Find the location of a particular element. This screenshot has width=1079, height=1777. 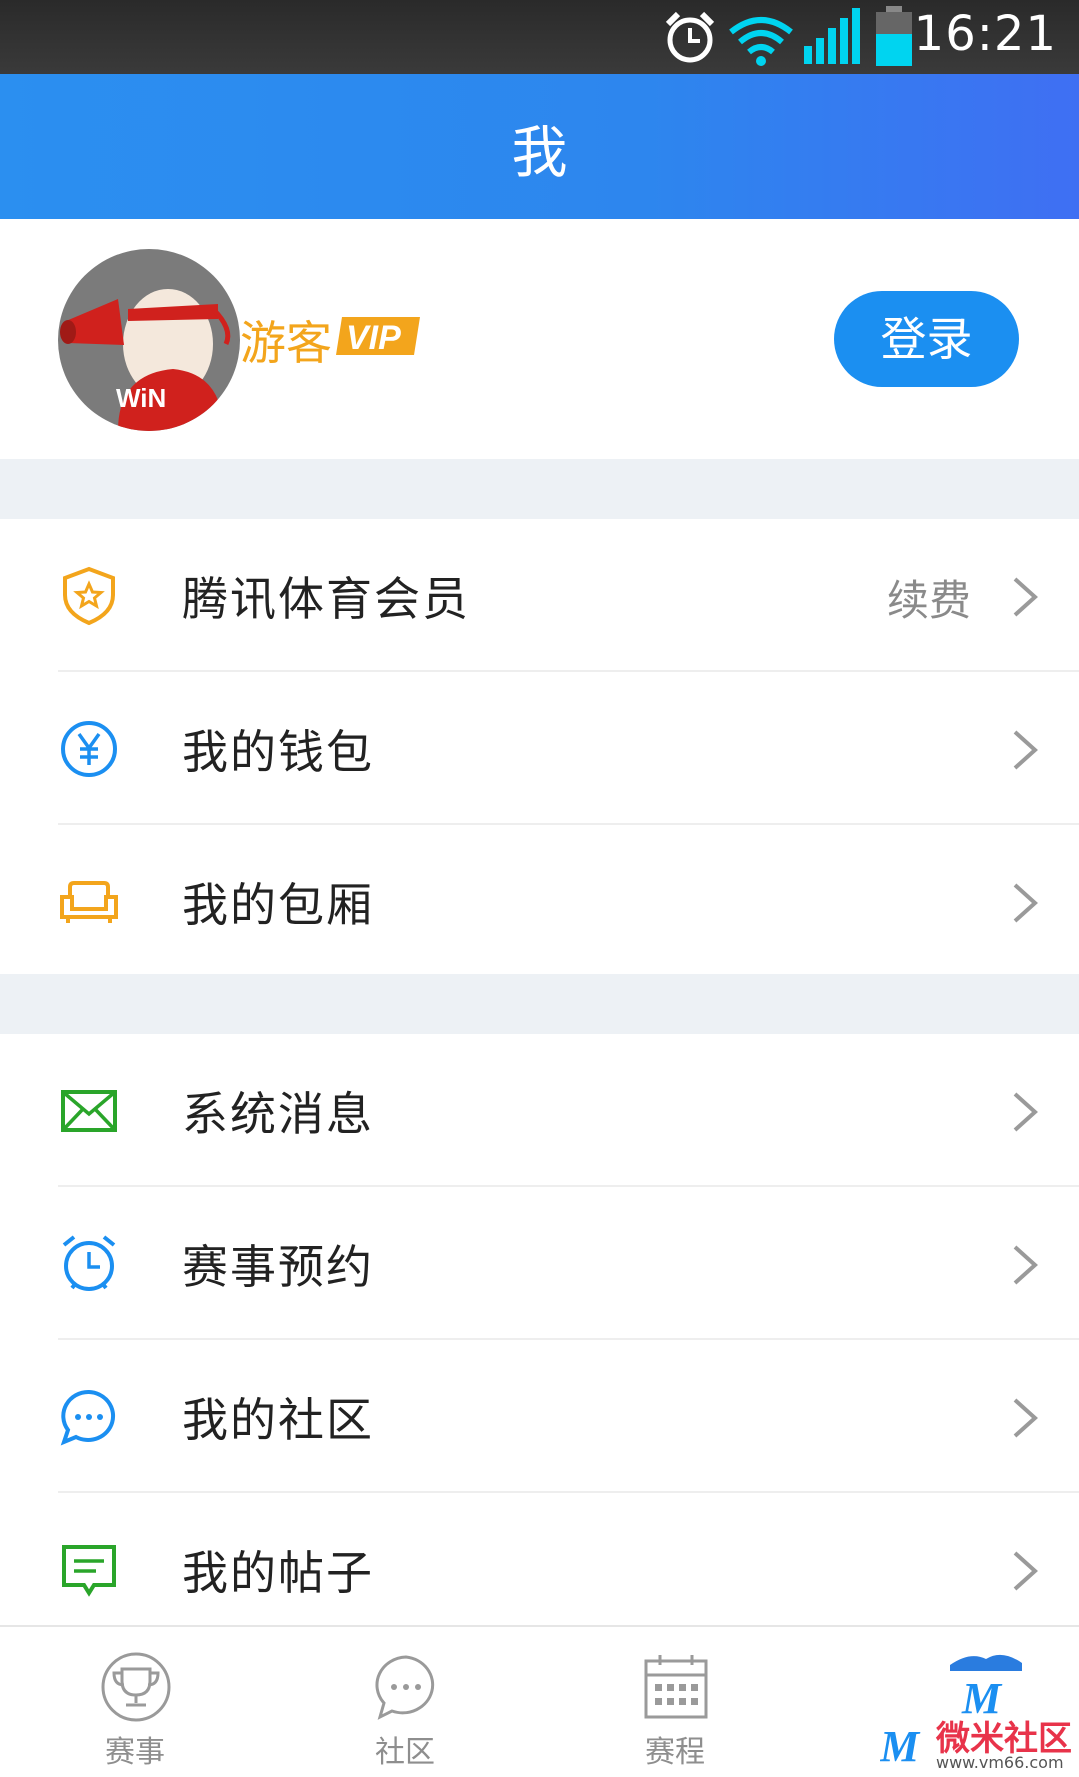

alarm-clock-icon is located at coordinates (89, 1263).